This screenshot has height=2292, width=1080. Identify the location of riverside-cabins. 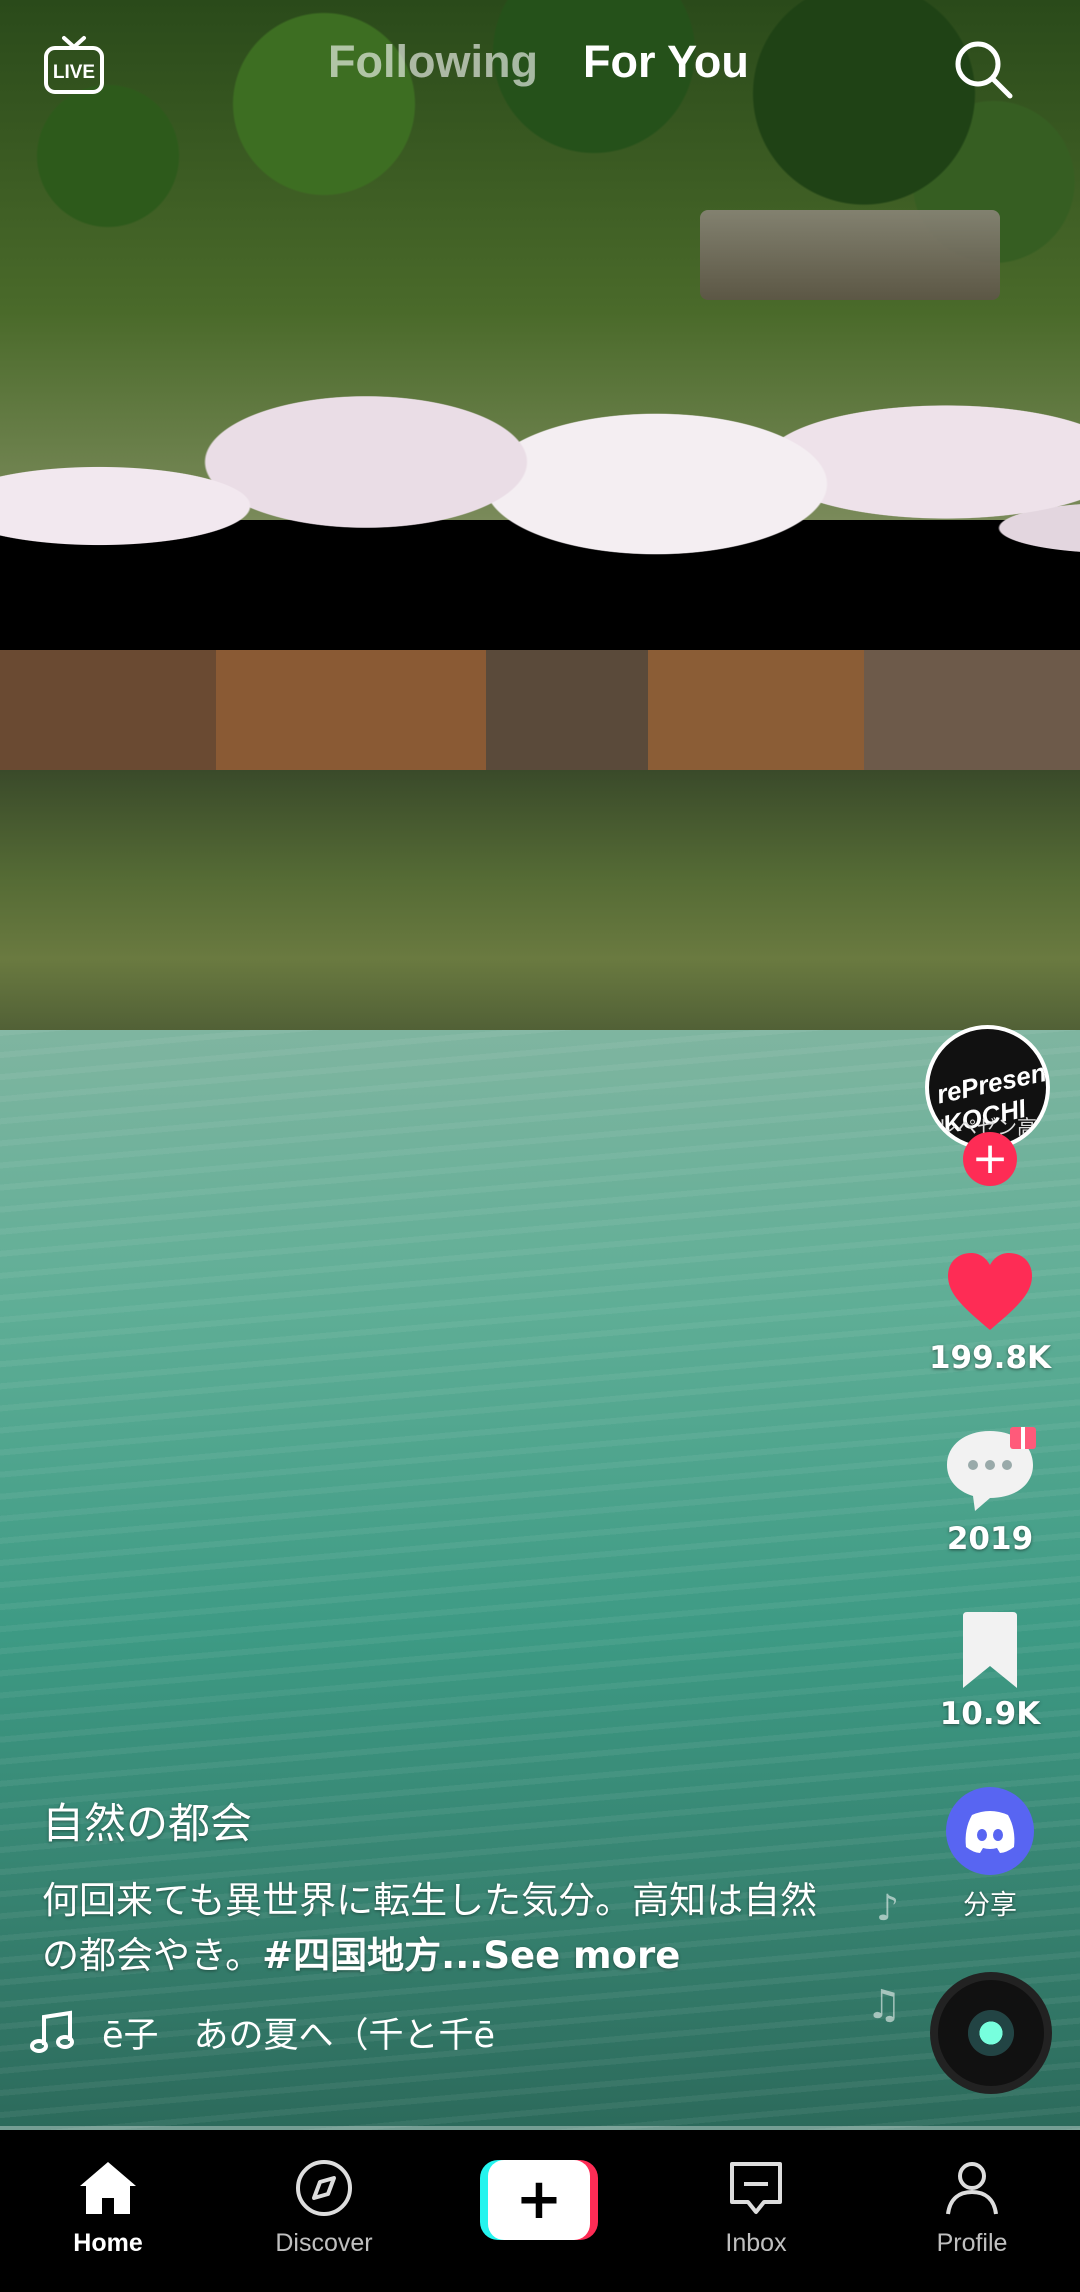
(540, 710).